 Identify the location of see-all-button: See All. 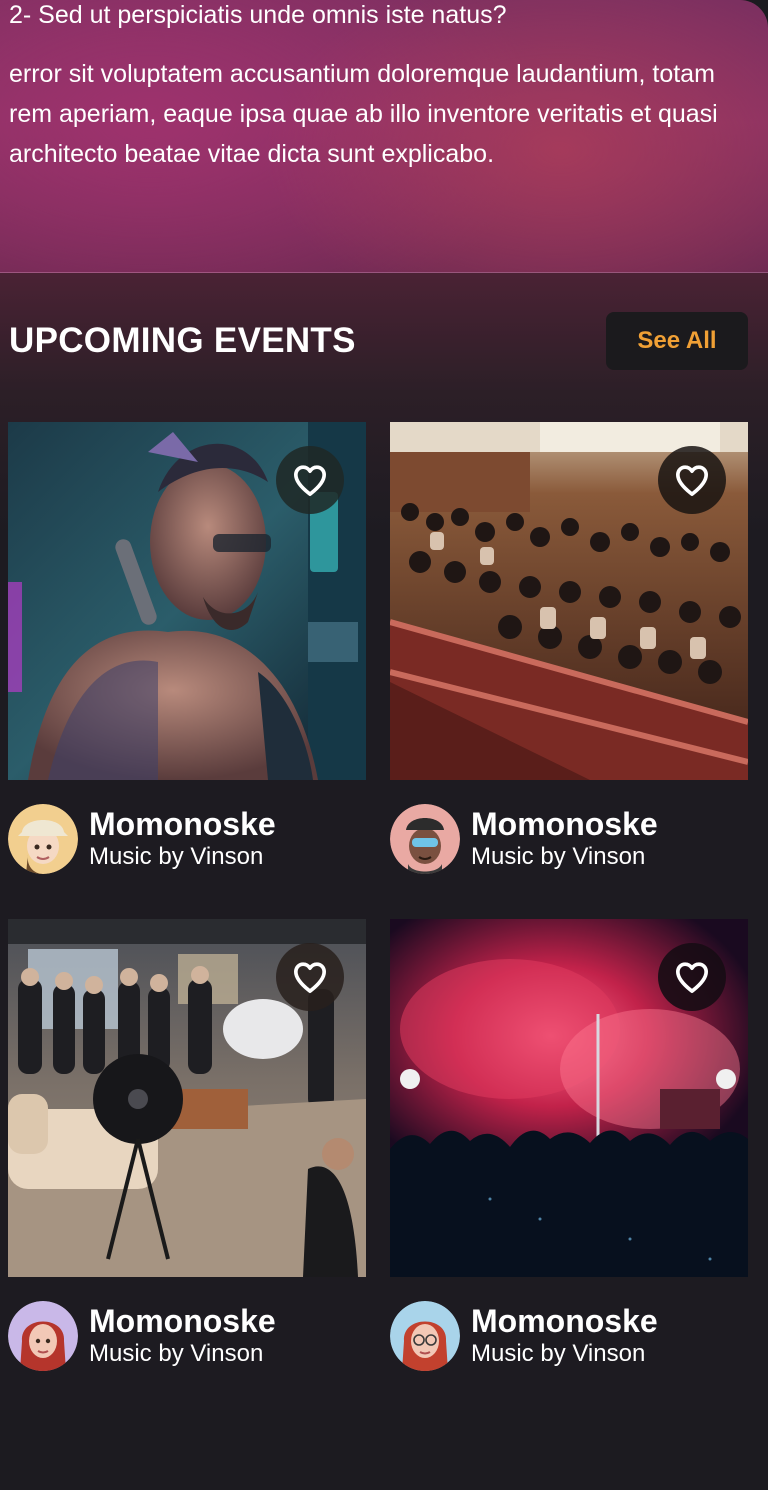
(677, 341).